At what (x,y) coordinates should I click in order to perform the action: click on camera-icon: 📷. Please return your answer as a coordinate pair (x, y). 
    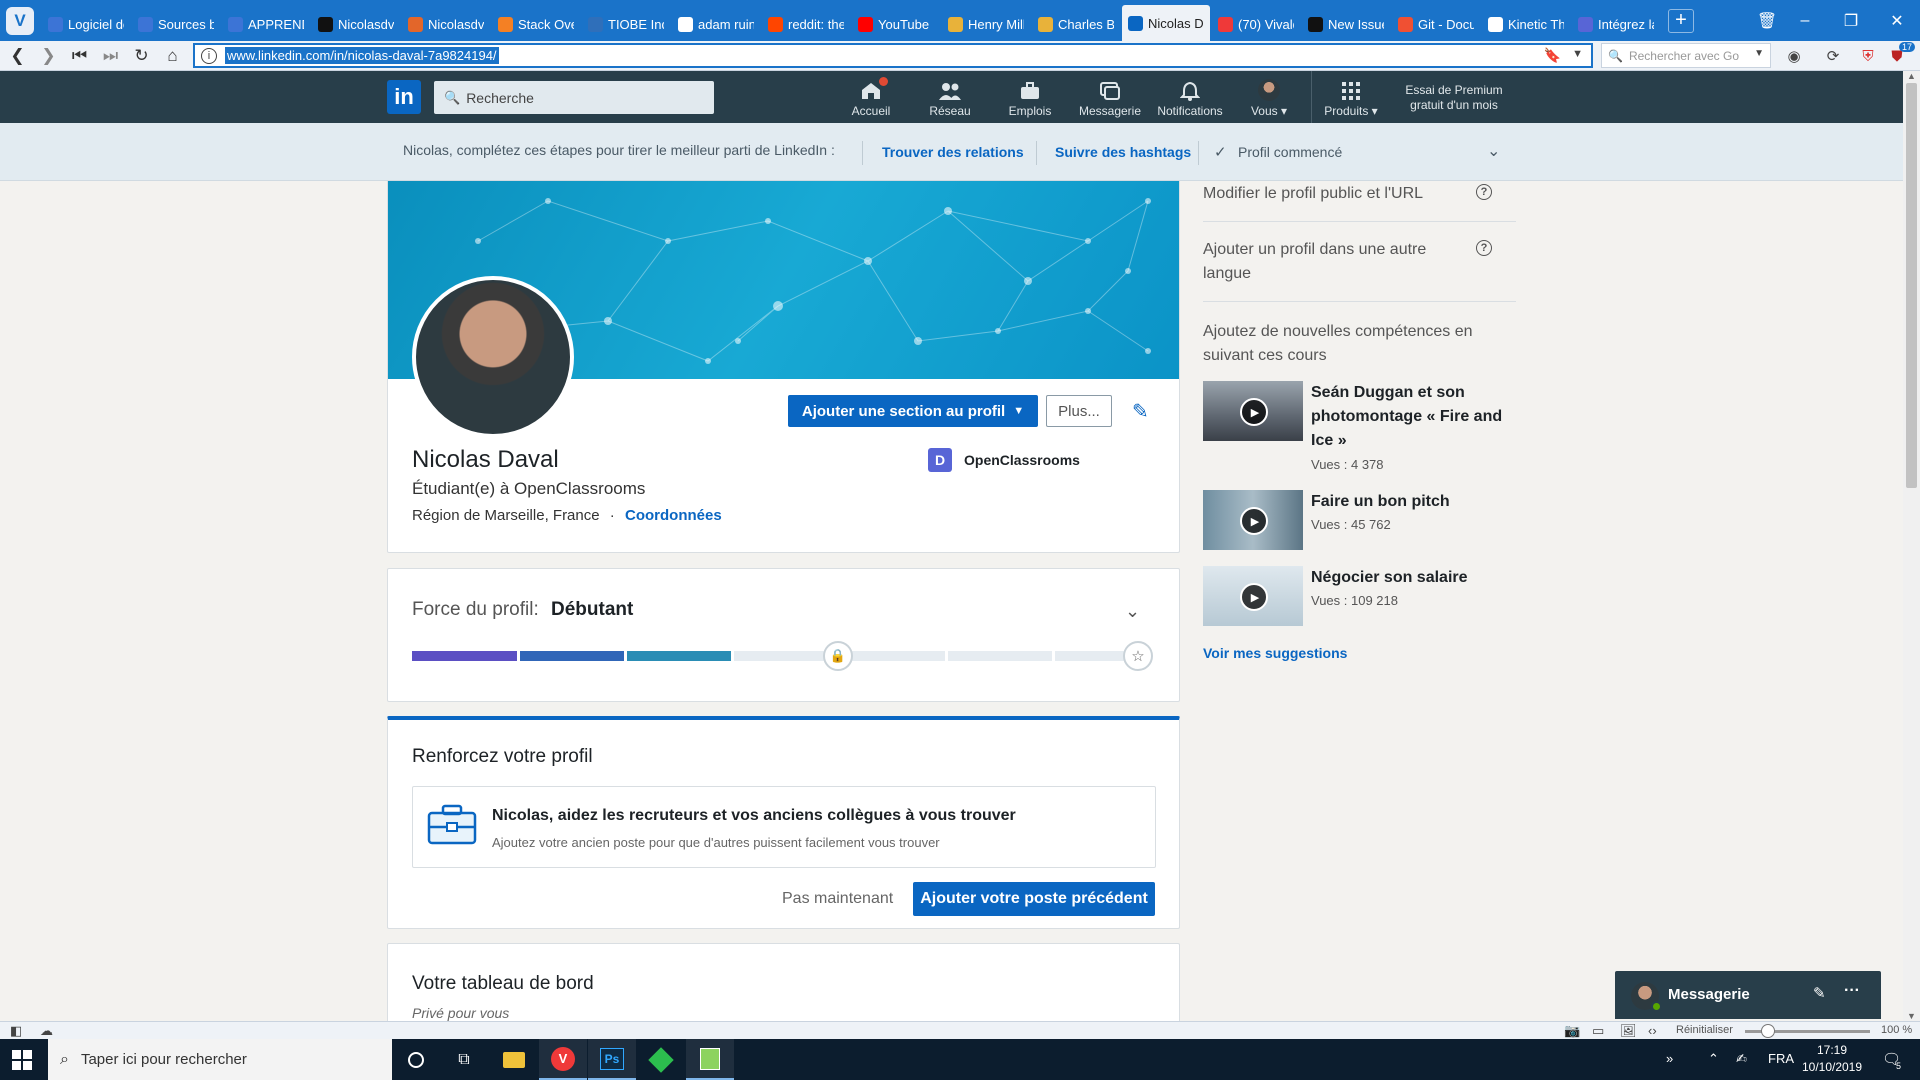
    Looking at the image, I should click on (1572, 1031).